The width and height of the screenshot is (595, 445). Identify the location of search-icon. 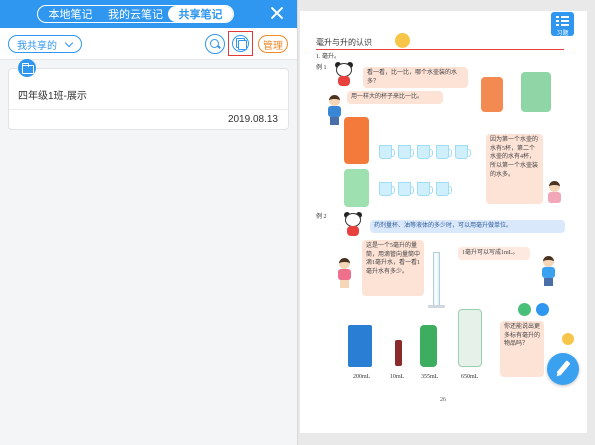
(215, 44).